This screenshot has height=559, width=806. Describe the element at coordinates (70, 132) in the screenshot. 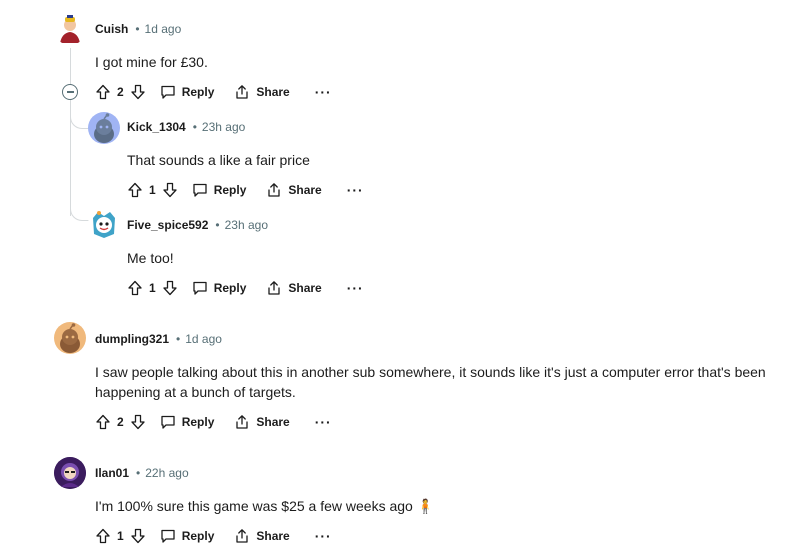

I see `thread-line-cuish` at that location.